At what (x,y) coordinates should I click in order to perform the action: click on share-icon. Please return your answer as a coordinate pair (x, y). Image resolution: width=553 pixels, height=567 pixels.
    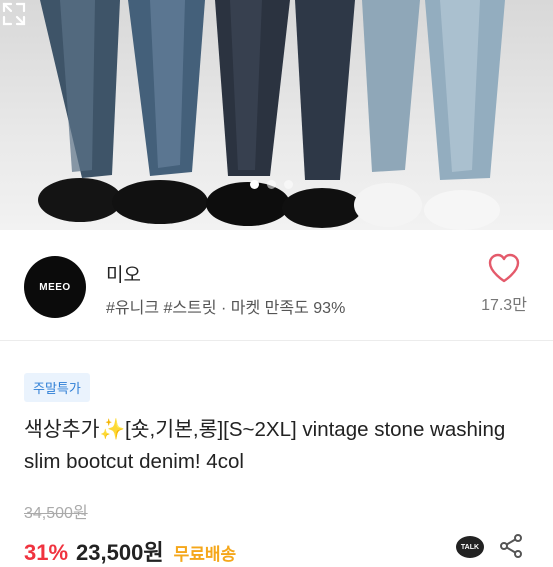
    Looking at the image, I should click on (511, 546).